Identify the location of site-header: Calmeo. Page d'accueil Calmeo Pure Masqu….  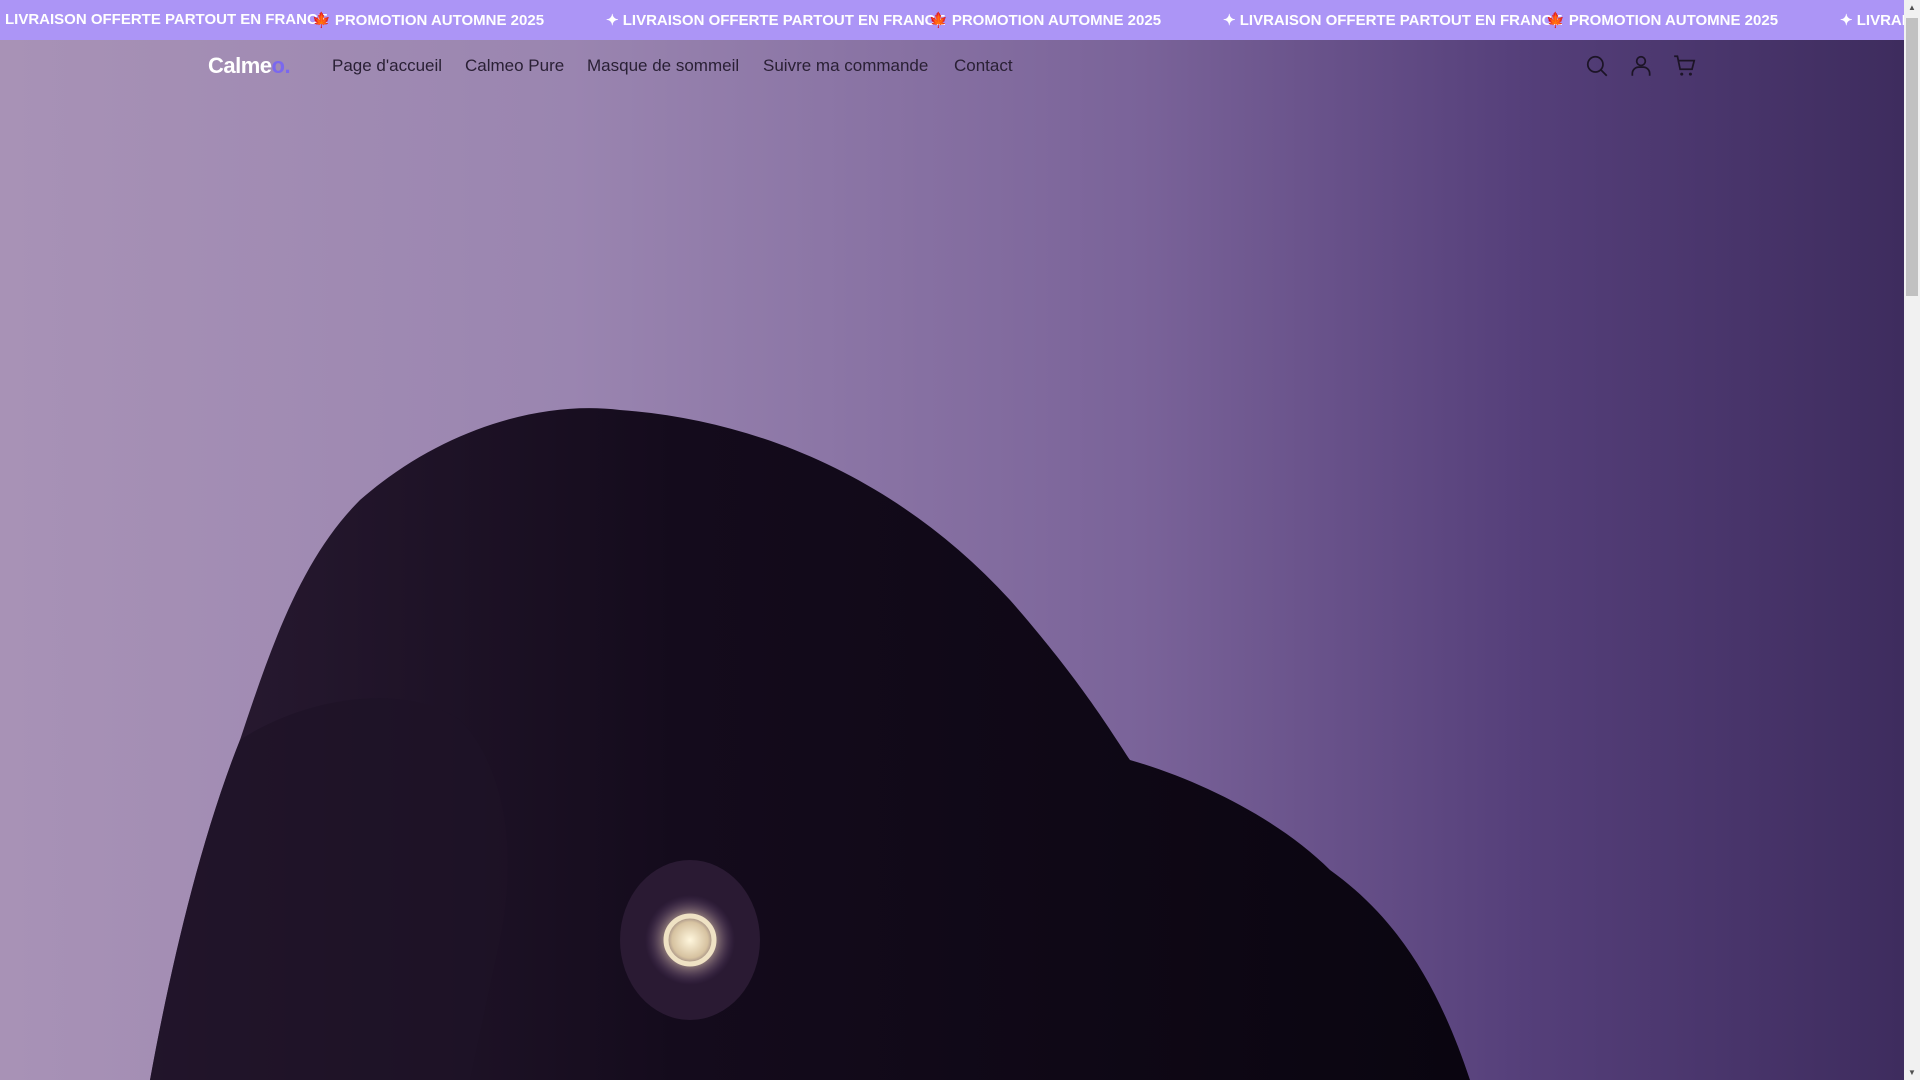
(952, 66).